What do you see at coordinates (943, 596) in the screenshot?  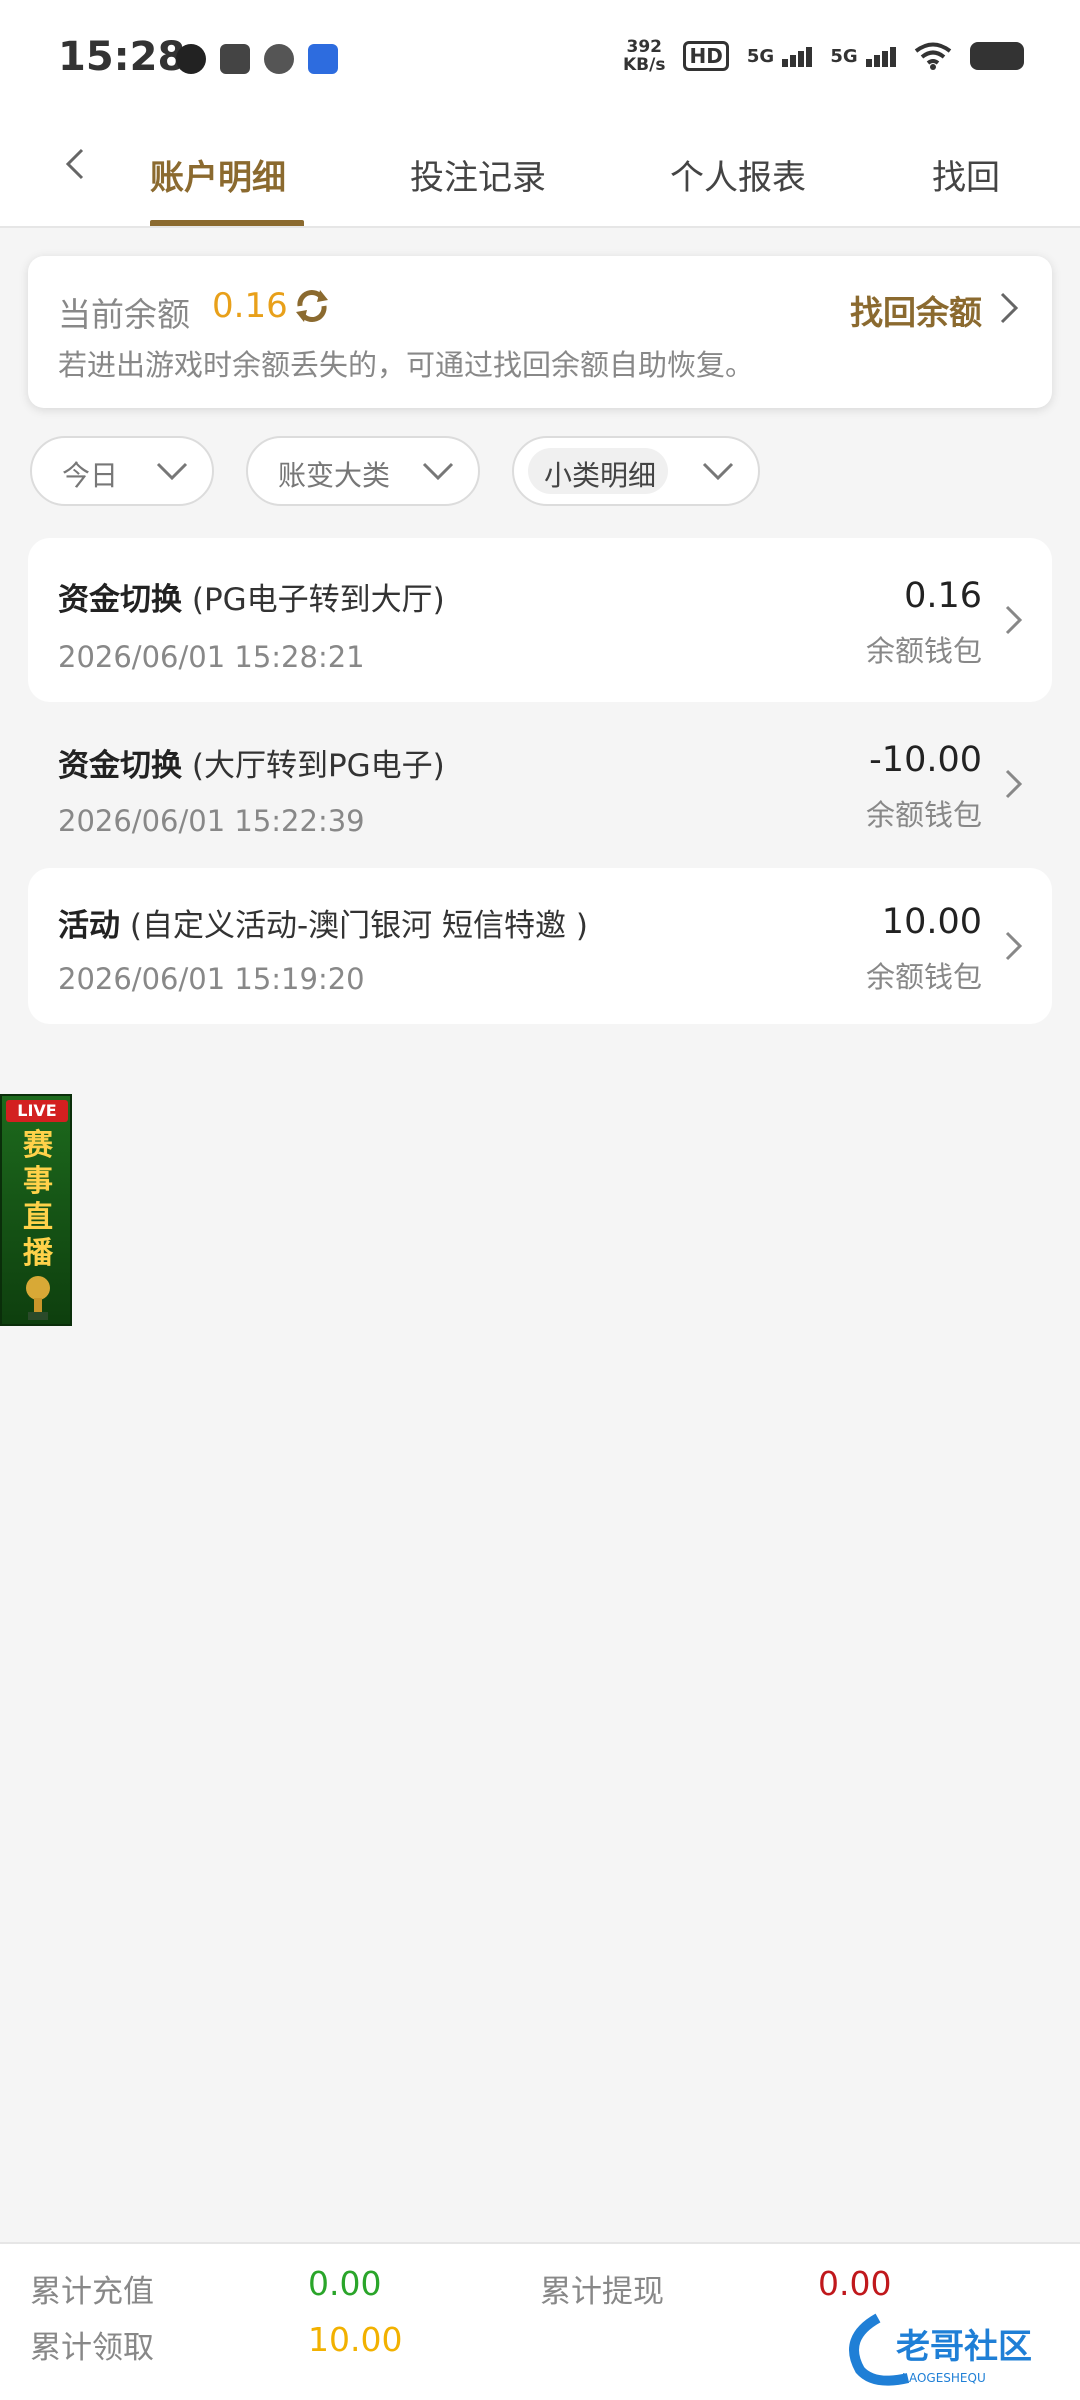 I see `record-amount: 0.16` at bounding box center [943, 596].